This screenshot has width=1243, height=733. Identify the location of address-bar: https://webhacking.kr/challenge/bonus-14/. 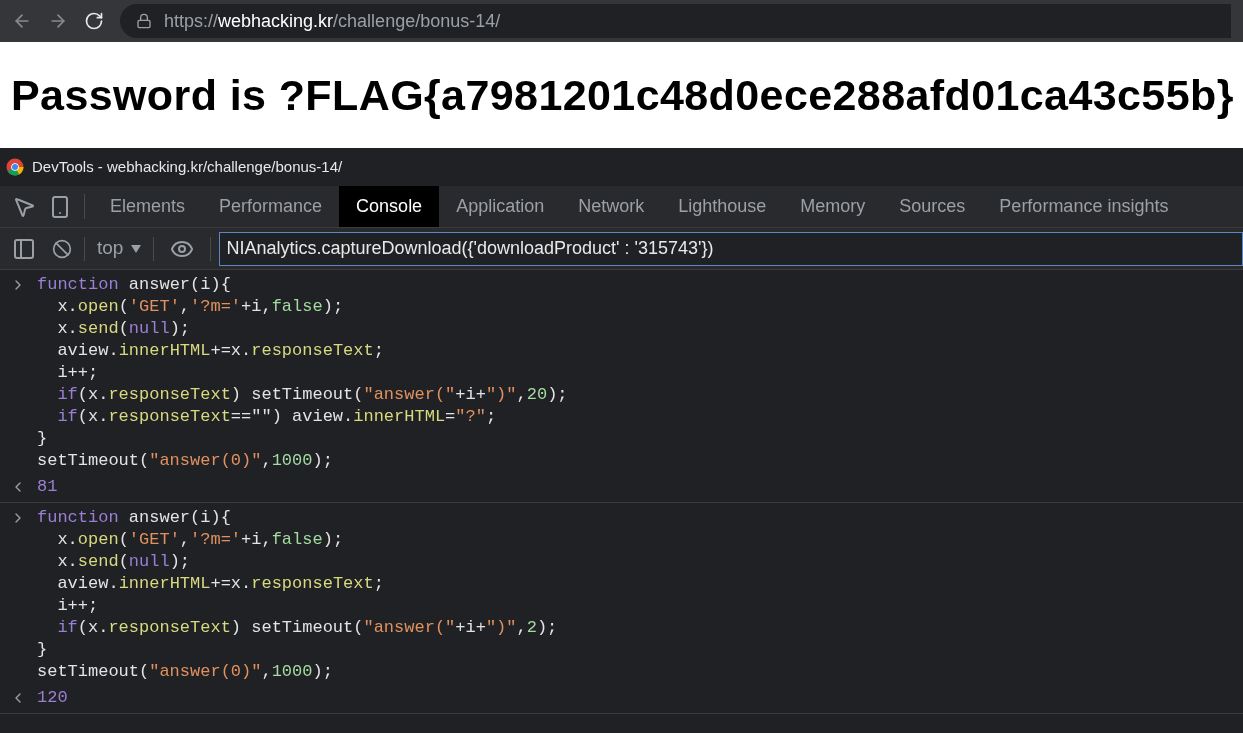
(675, 21).